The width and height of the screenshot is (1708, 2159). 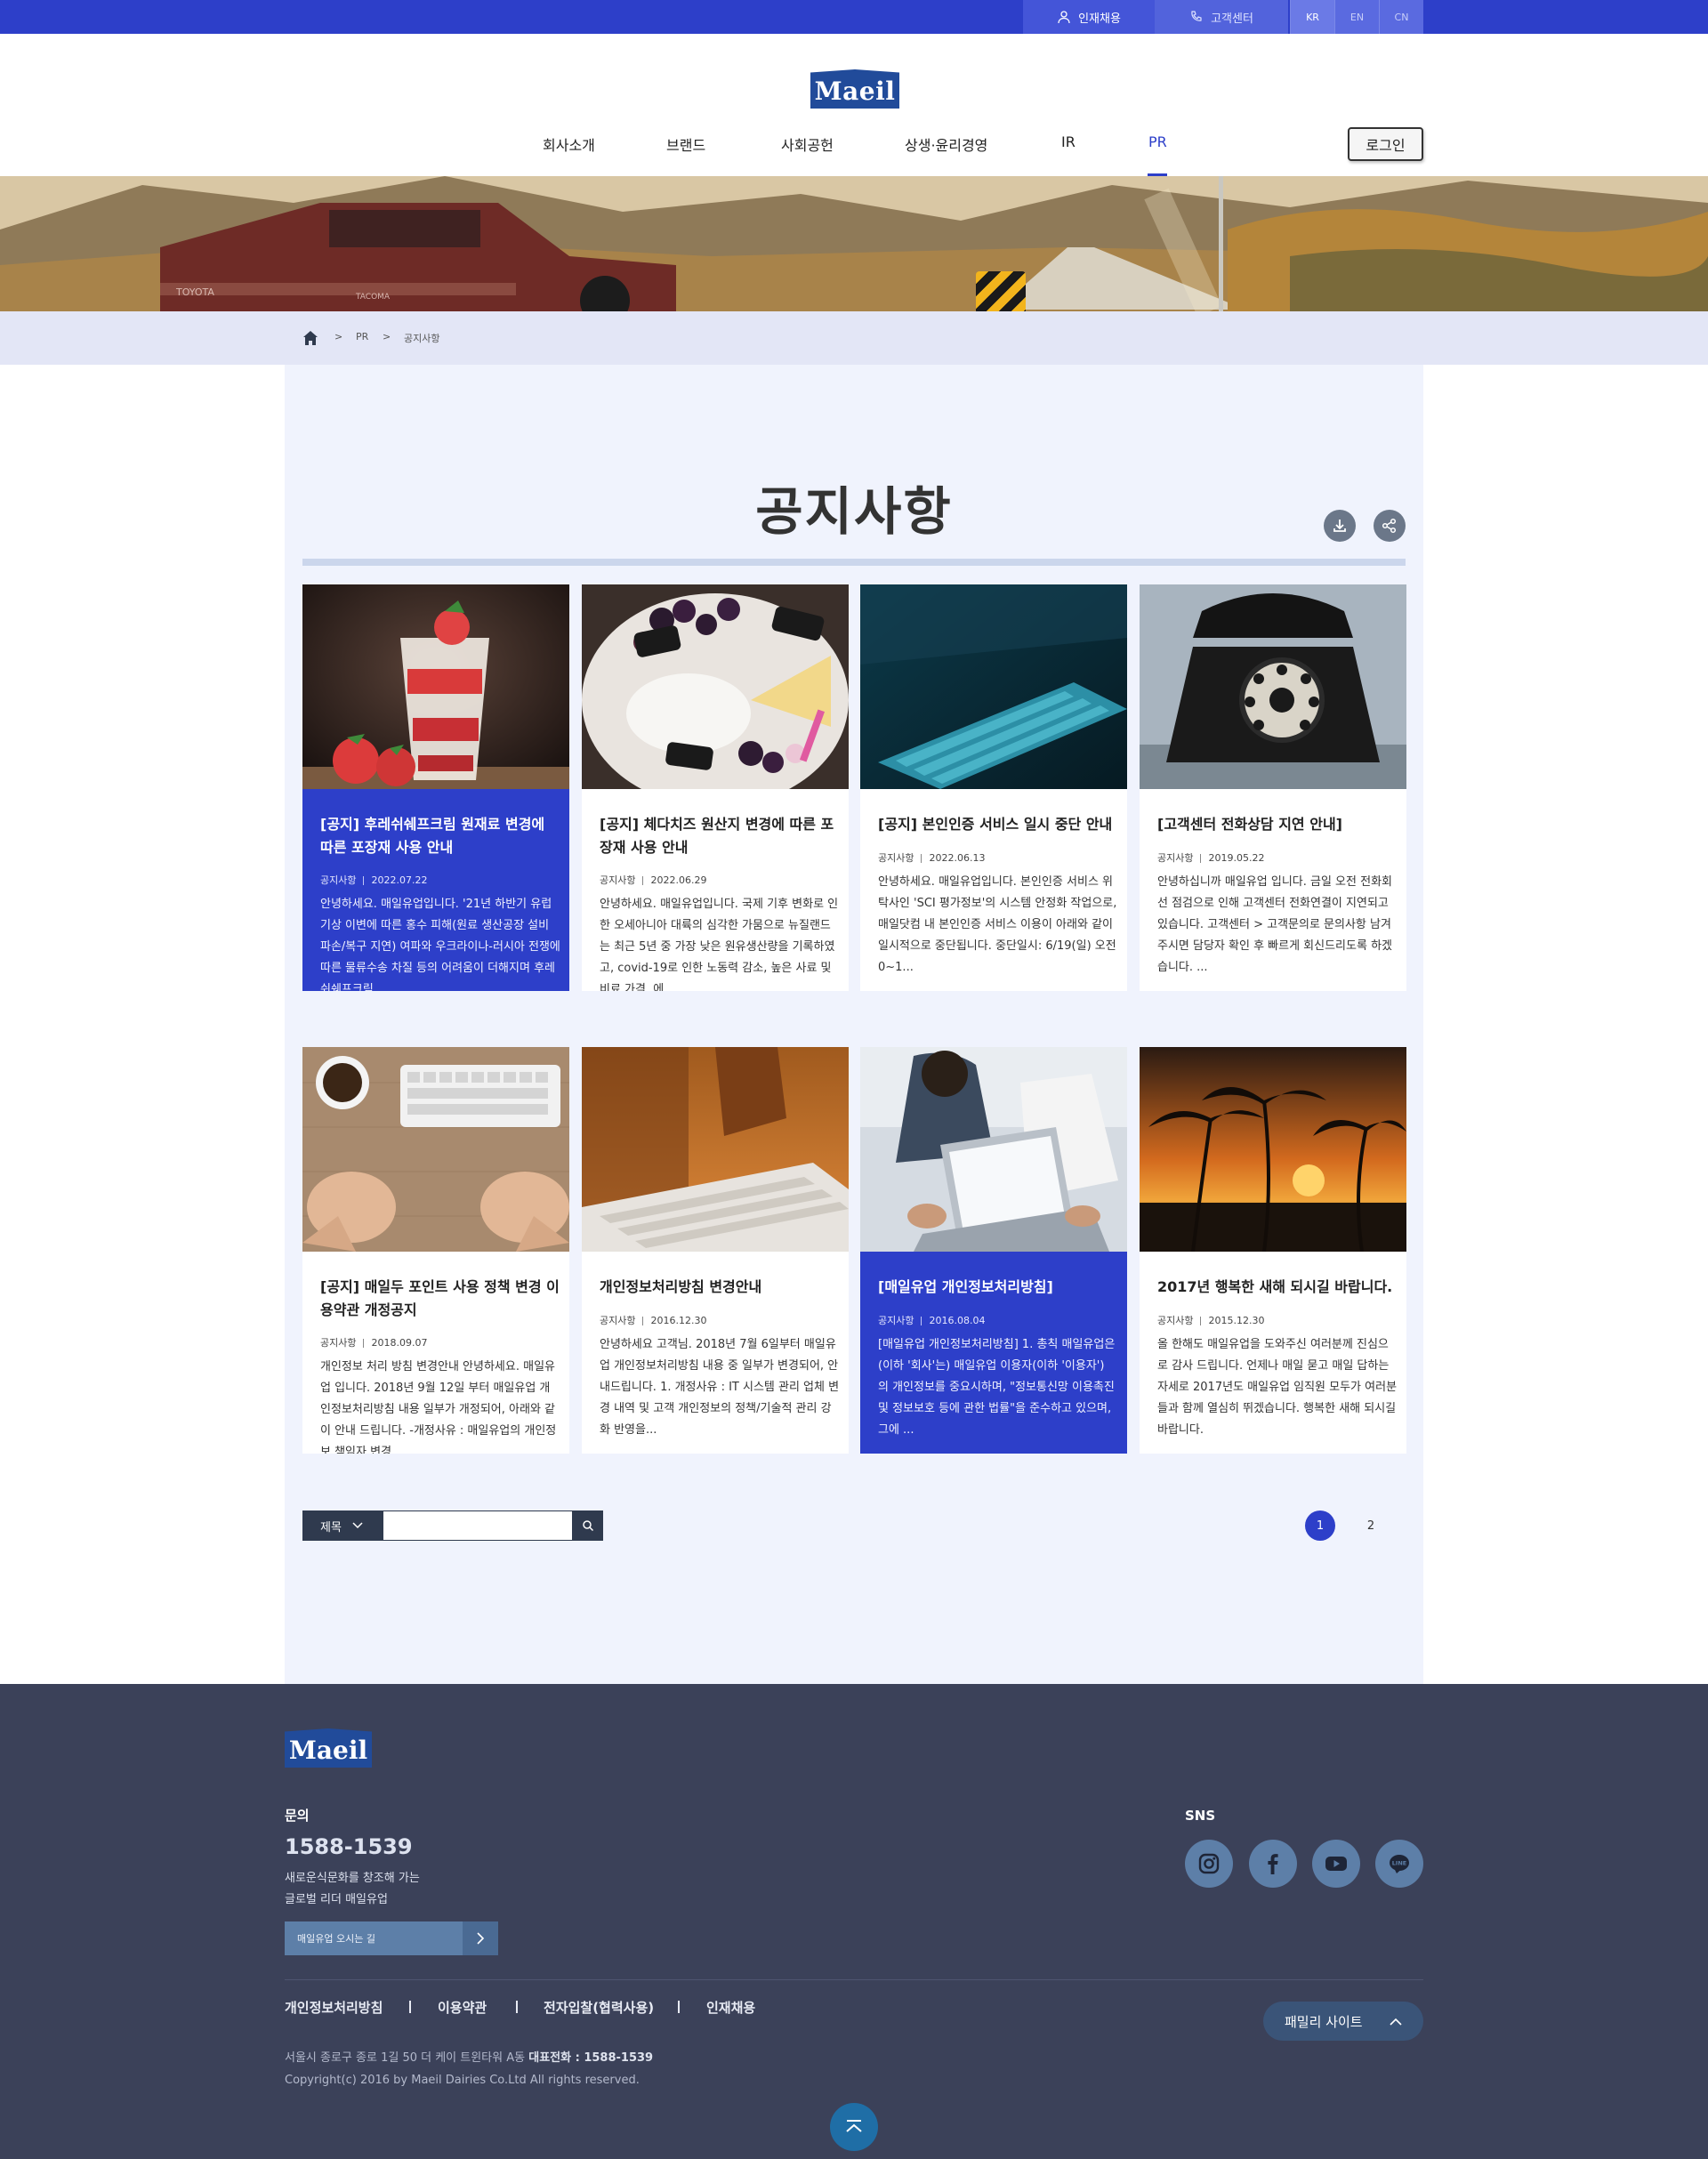 I want to click on youtube-button, so click(x=1336, y=1864).